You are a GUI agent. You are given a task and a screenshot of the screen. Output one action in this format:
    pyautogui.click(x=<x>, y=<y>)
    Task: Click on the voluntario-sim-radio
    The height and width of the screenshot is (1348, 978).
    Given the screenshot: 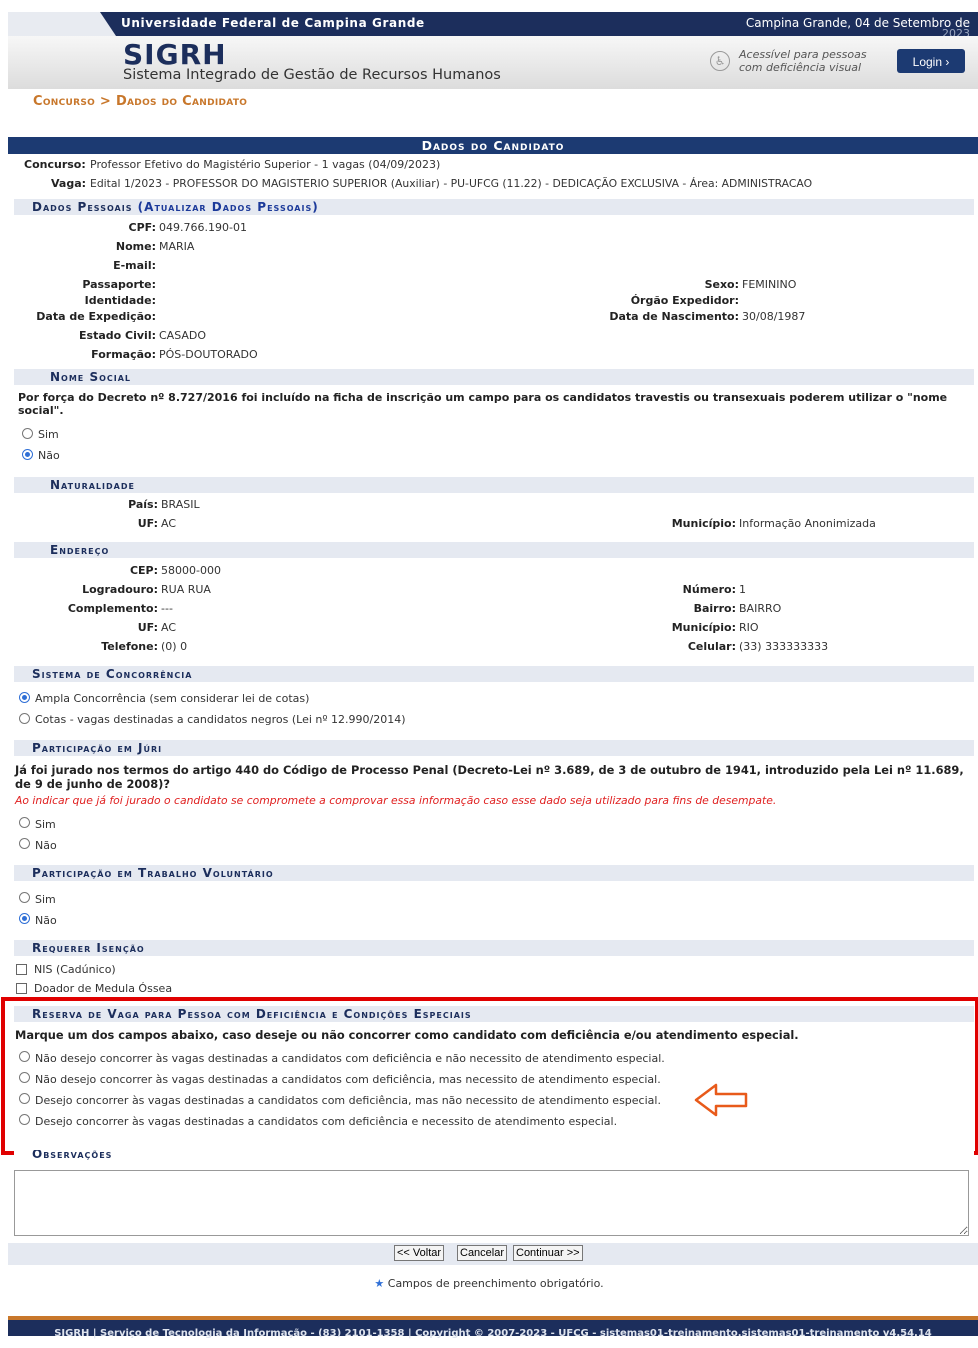 What is the action you would take?
    pyautogui.click(x=24, y=897)
    